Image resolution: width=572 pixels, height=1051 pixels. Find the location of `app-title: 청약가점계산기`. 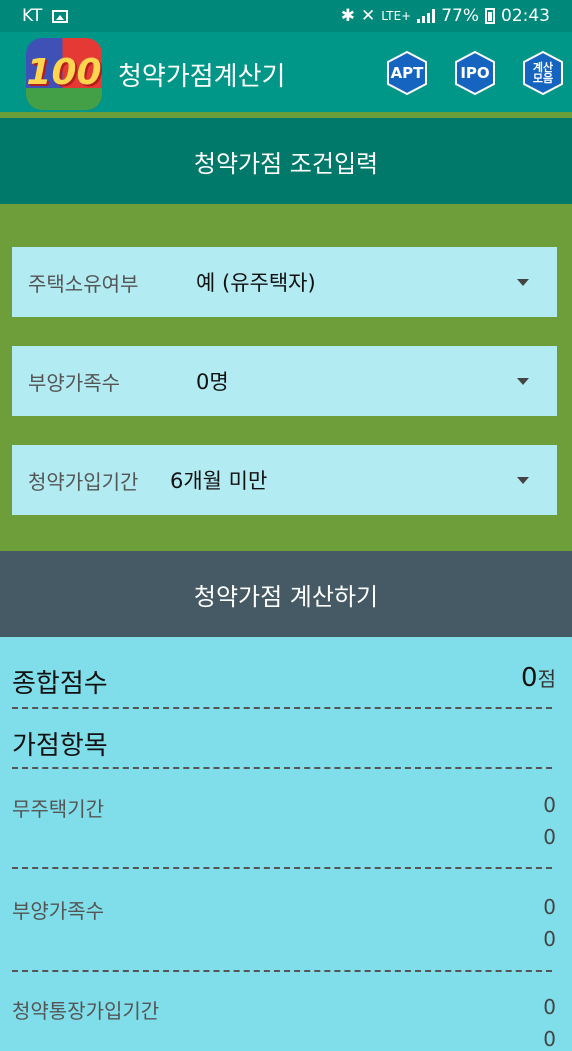

app-title: 청약가점계산기 is located at coordinates (202, 77).